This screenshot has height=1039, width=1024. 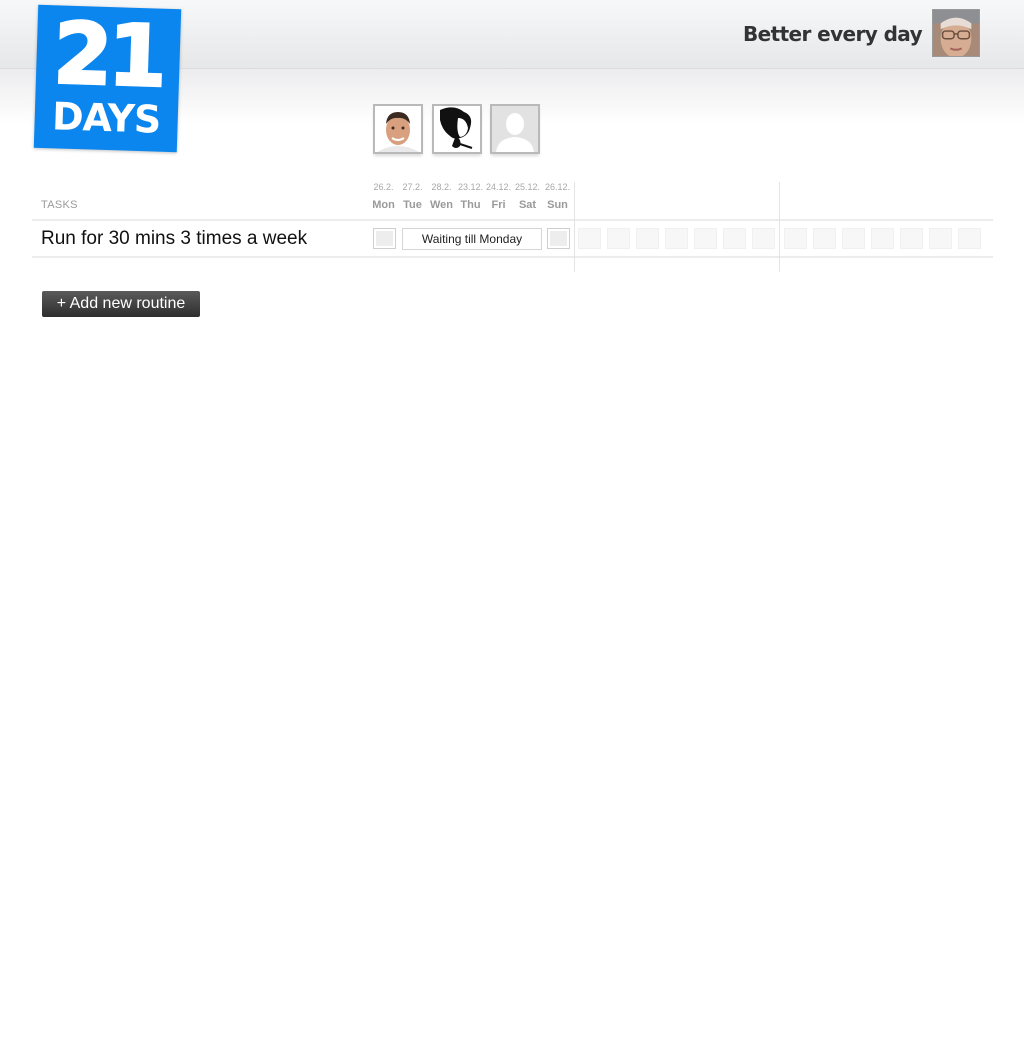 I want to click on day-column-wen: 28.2. Wen, so click(x=441, y=197).